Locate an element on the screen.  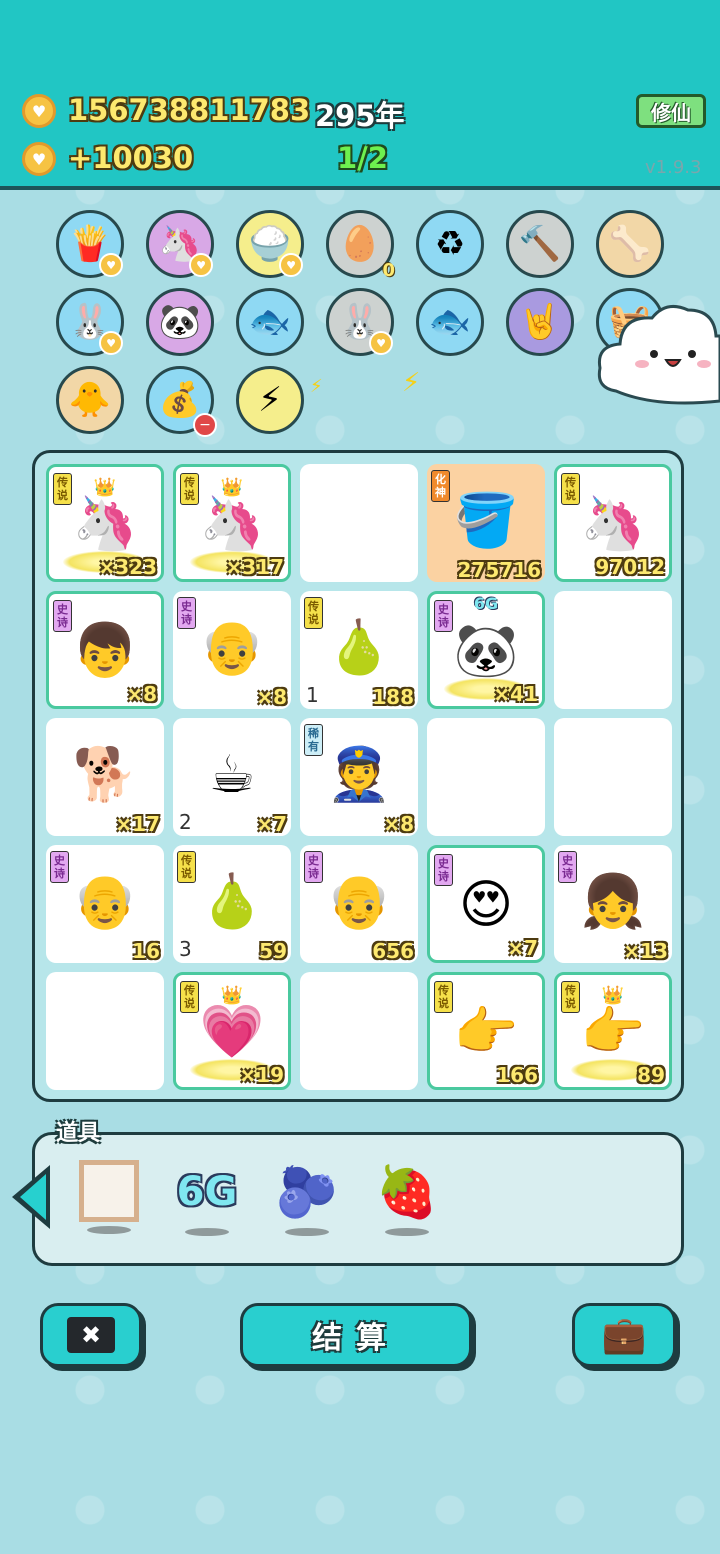
unicorn-pair-icon: 🦄 ♥ is located at coordinates (180, 244).